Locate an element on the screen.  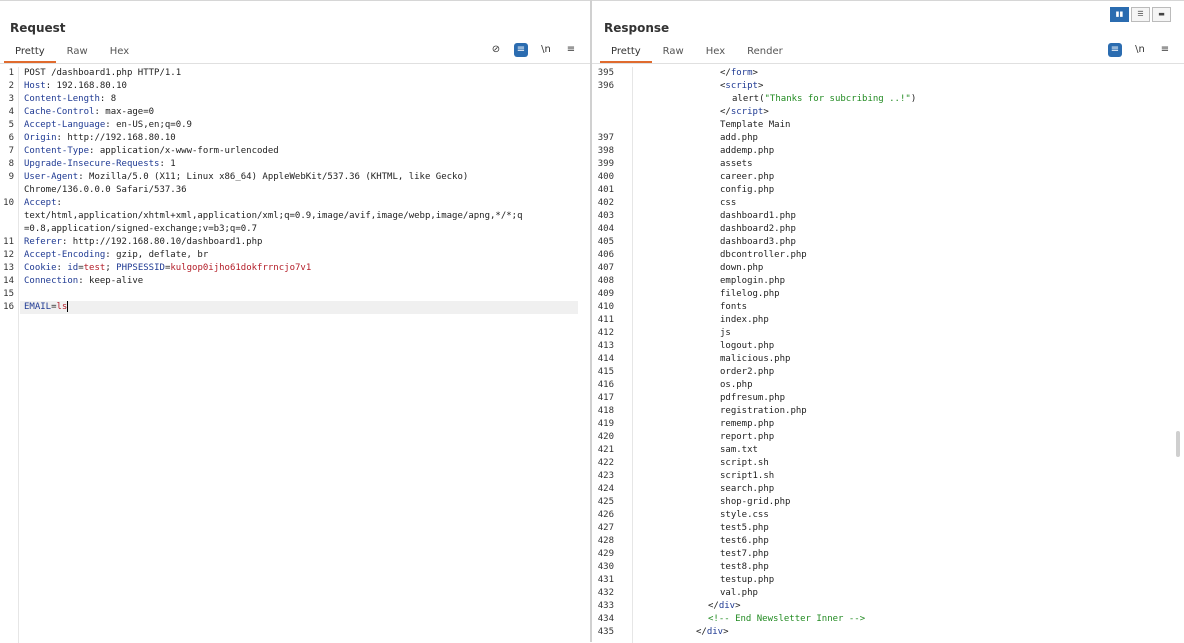
line-number: 428 is located at coordinates (605, 541).